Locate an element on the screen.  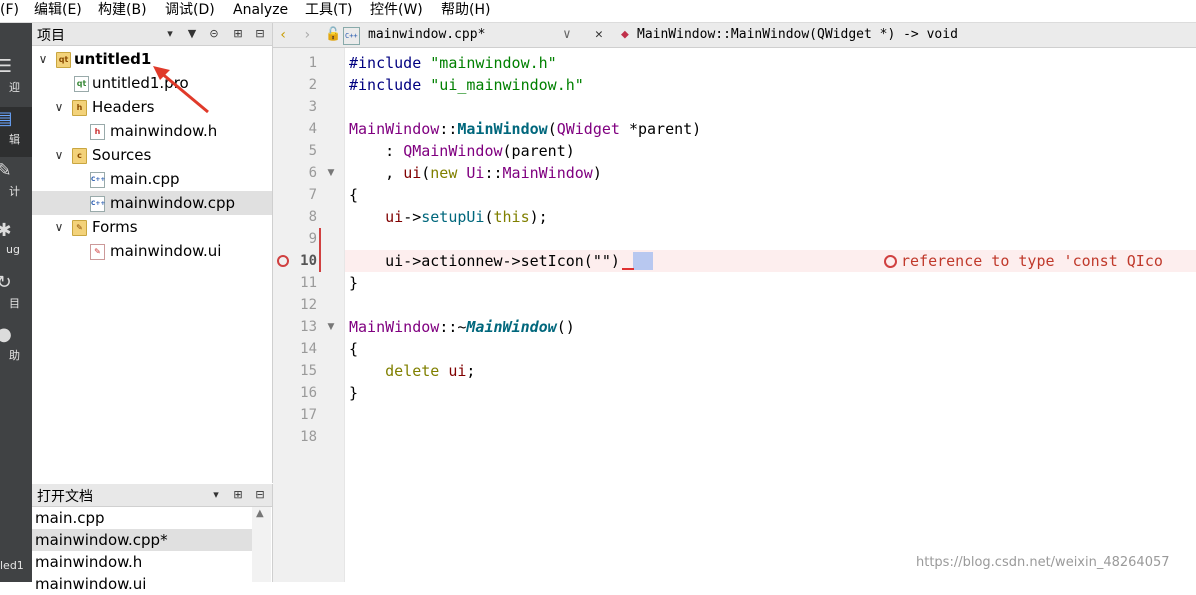
line-number: 5 is located at coordinates (312, 151).